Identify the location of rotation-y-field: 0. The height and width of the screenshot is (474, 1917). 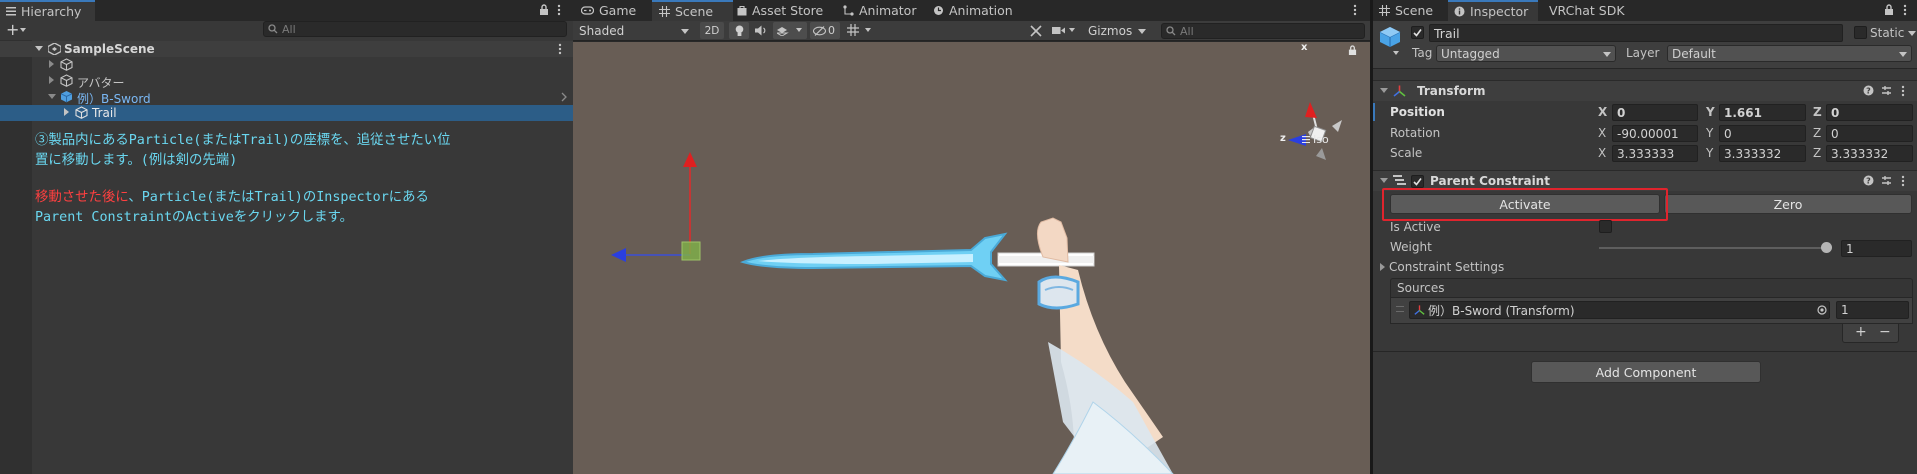
(1762, 133).